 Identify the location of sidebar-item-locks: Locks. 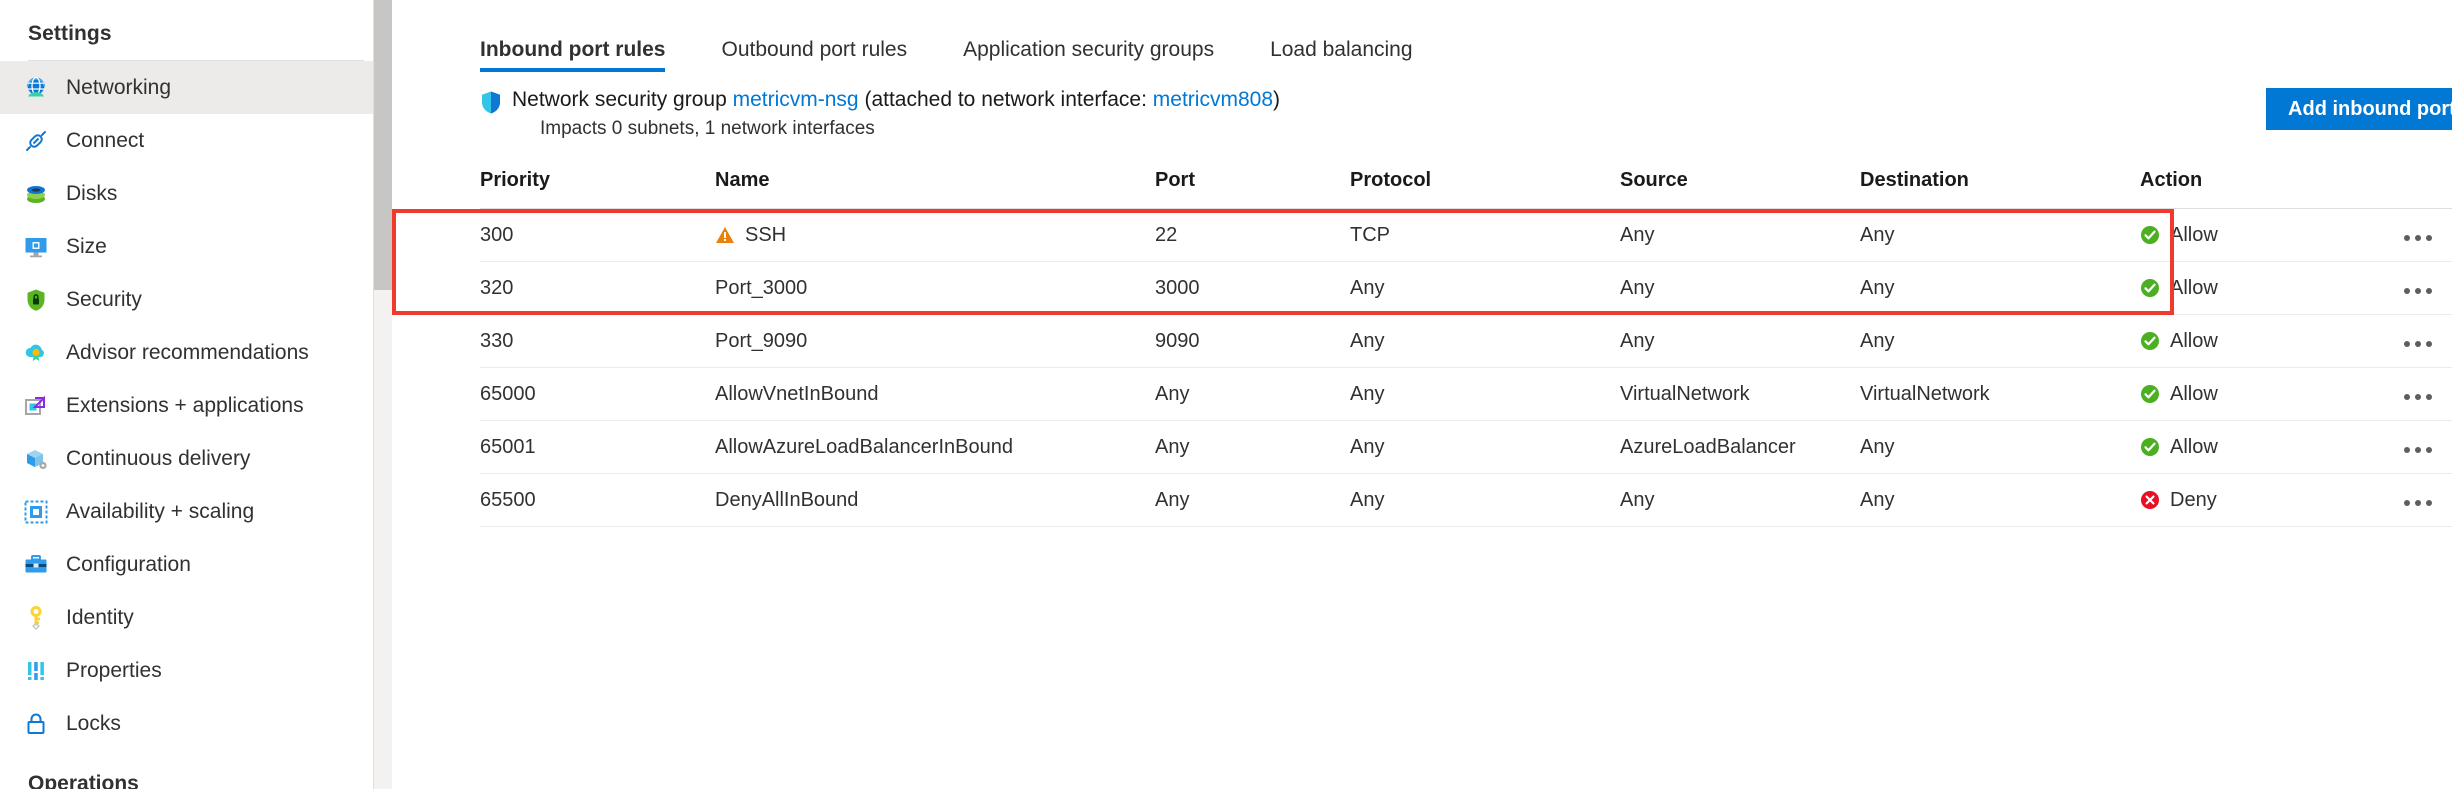
(196, 723).